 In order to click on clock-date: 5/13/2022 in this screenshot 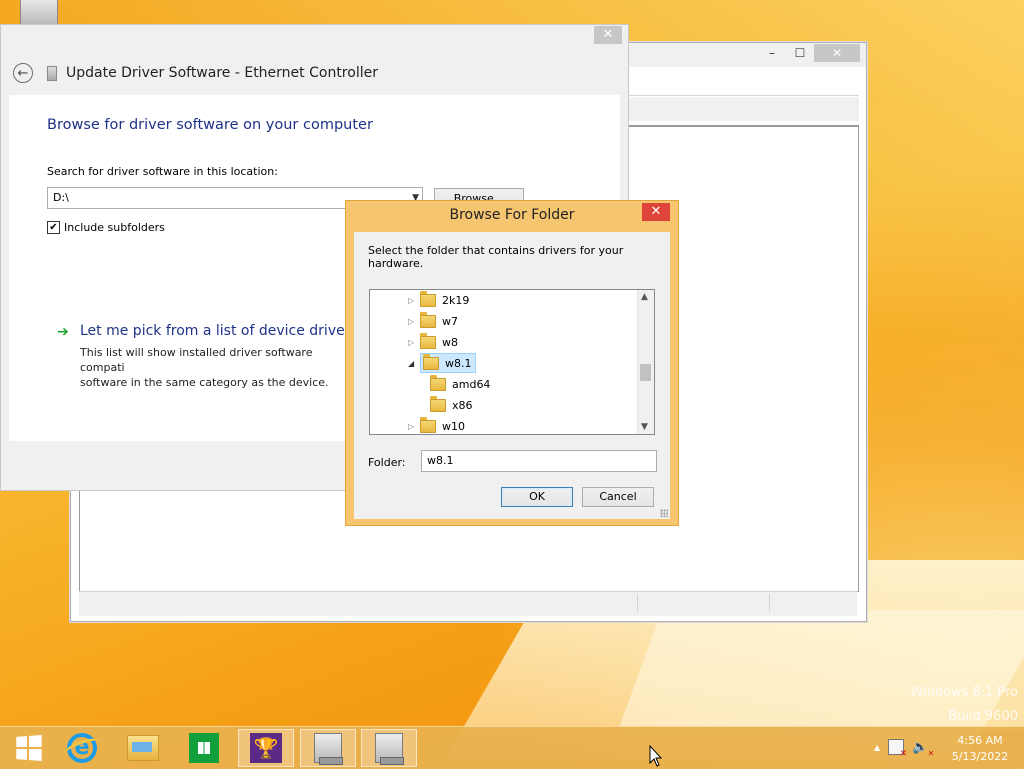, I will do `click(980, 756)`.